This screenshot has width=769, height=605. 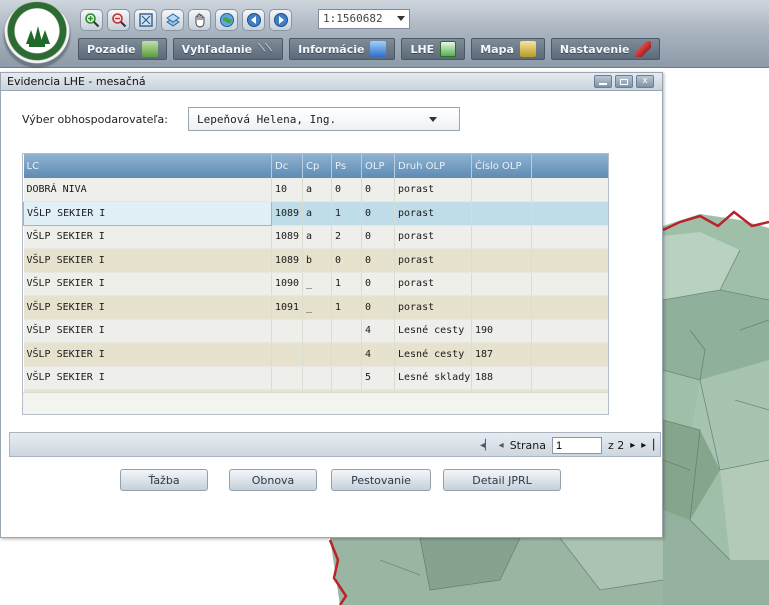 What do you see at coordinates (280, 20) in the screenshot?
I see `forward-icon` at bounding box center [280, 20].